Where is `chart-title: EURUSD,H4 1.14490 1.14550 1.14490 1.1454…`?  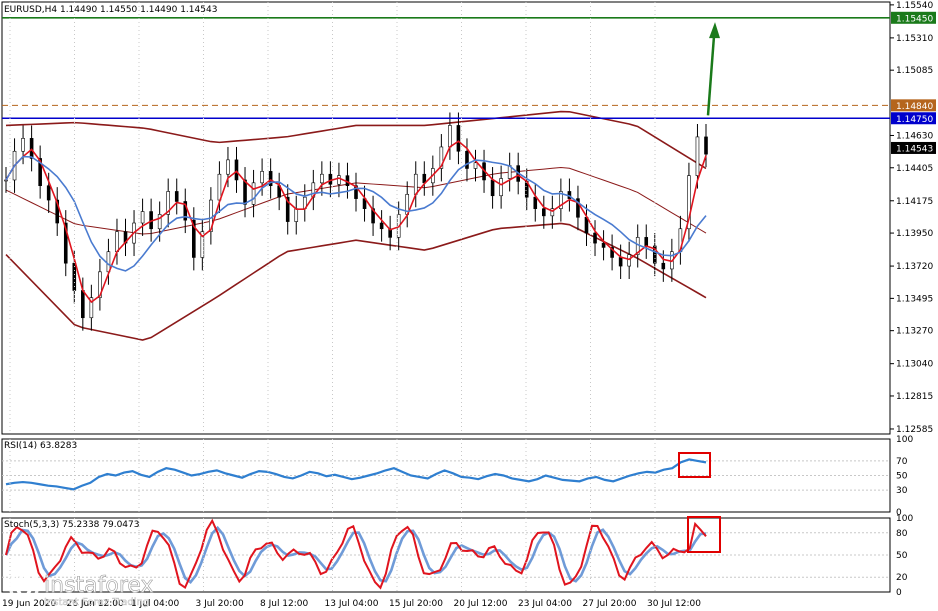 chart-title: EURUSD,H4 1.14490 1.14550 1.14490 1.1454… is located at coordinates (110, 10).